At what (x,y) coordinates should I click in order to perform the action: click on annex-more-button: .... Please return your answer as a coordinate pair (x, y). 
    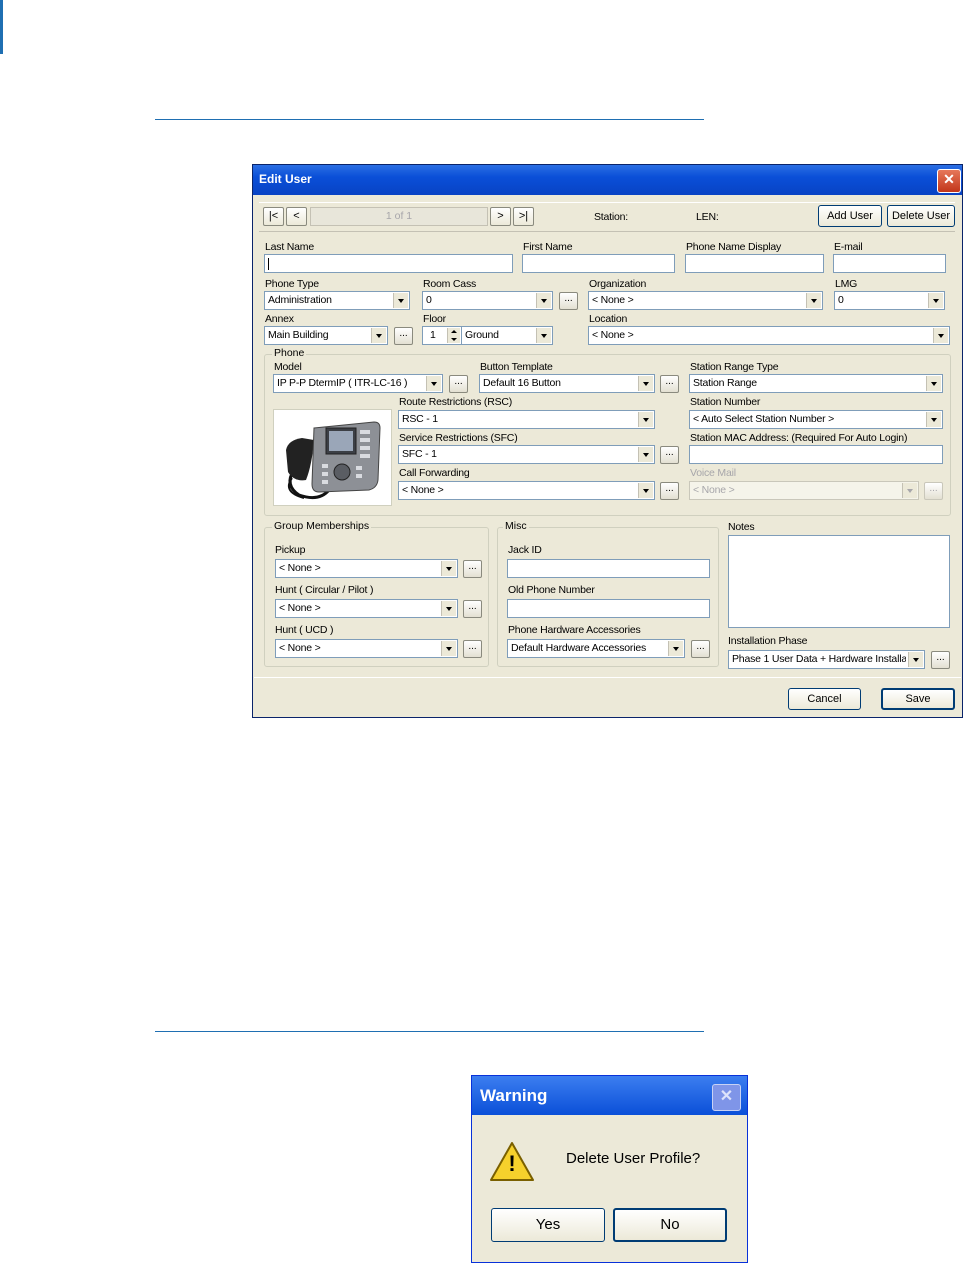
    Looking at the image, I should click on (403, 336).